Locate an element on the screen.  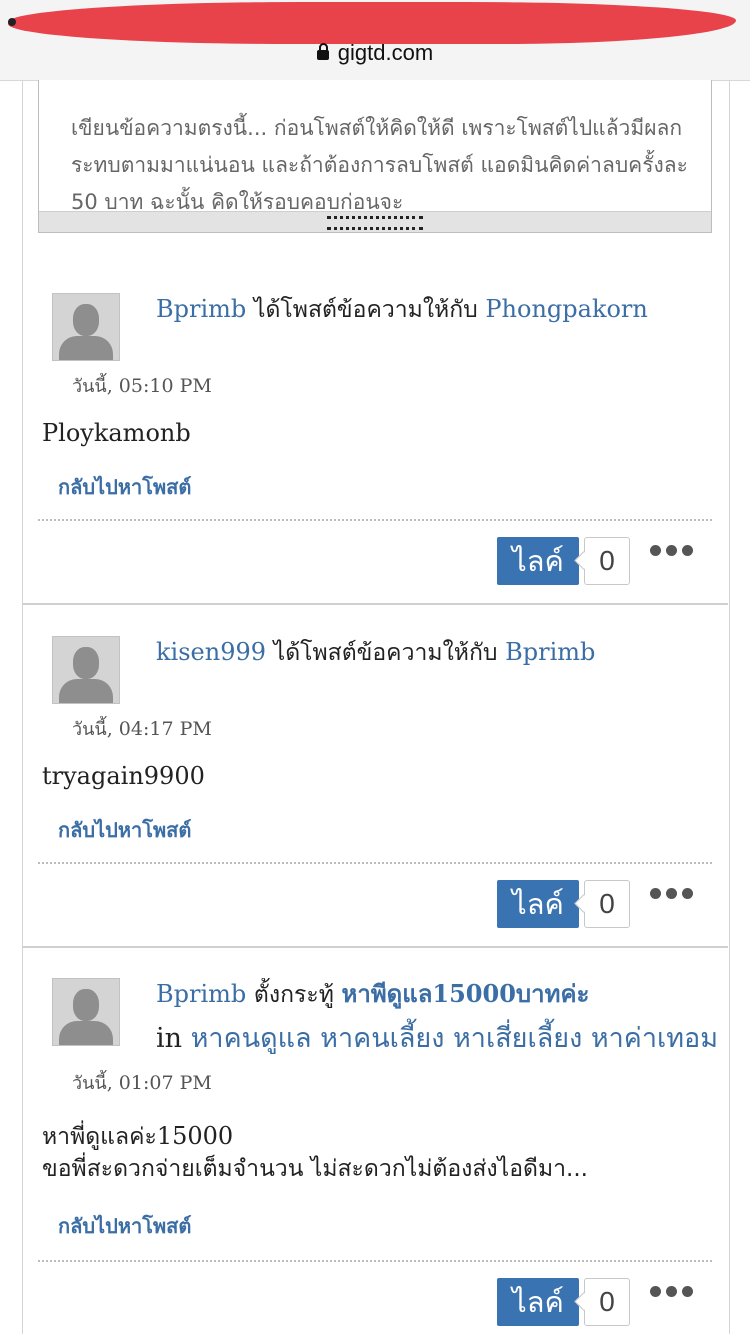
post-headline: Bprimb ตั้งกระทู้ หาพีดูแล15000บาทค่ะ is located at coordinates (372, 994).